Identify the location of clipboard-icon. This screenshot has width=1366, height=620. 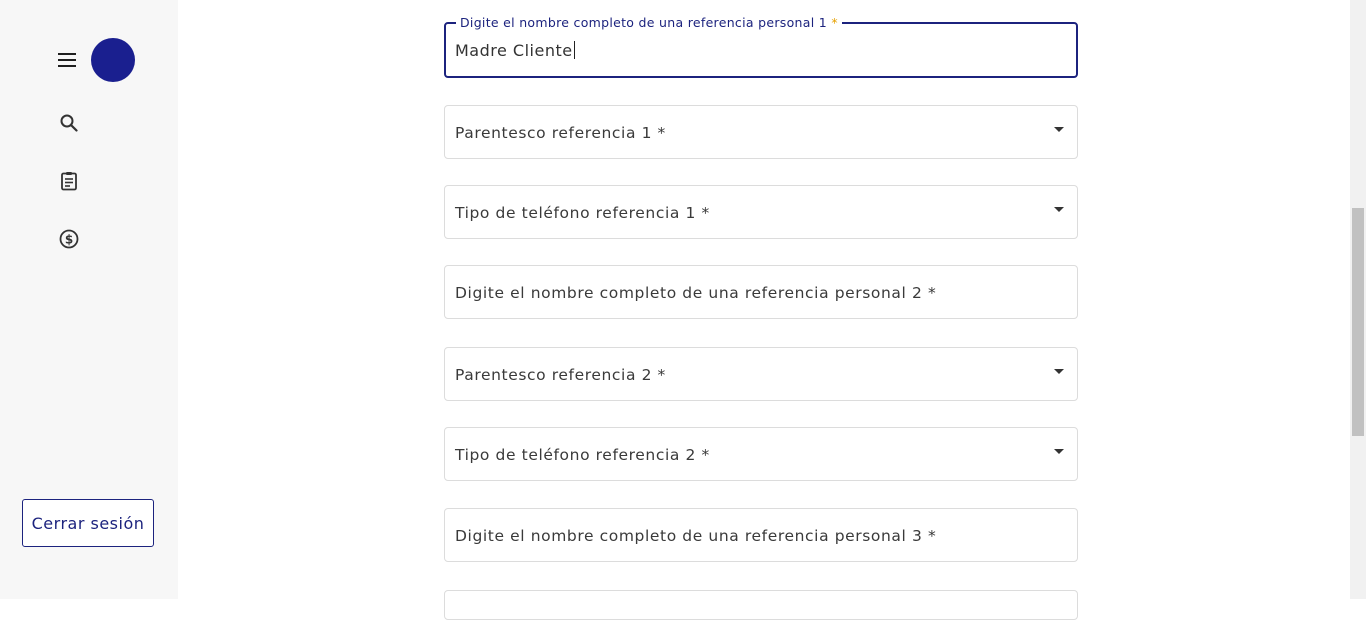
(69, 181).